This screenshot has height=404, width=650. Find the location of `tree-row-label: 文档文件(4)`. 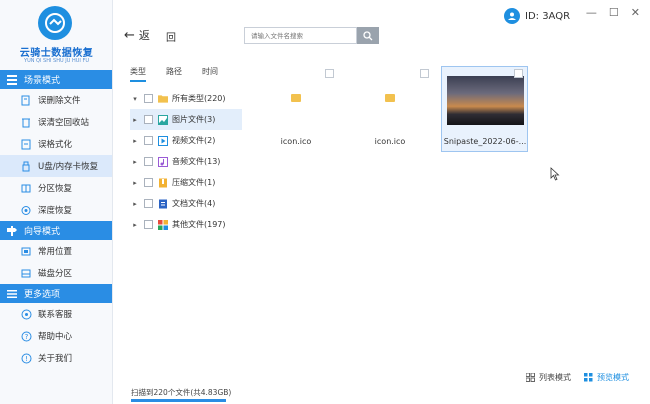

tree-row-label: 文档文件(4) is located at coordinates (194, 203).